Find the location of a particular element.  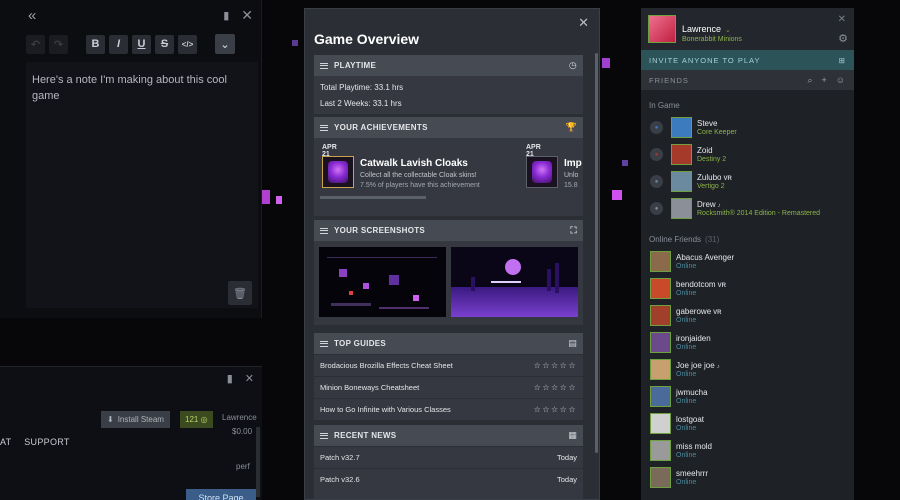

store-nav-support: SUPPORT is located at coordinates (46, 442).